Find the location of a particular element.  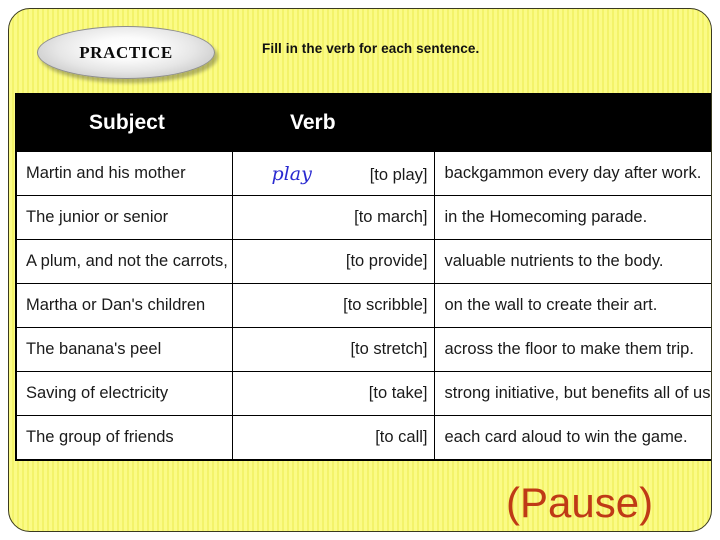

cell-verb-answer: play [to play] is located at coordinates (333, 173).